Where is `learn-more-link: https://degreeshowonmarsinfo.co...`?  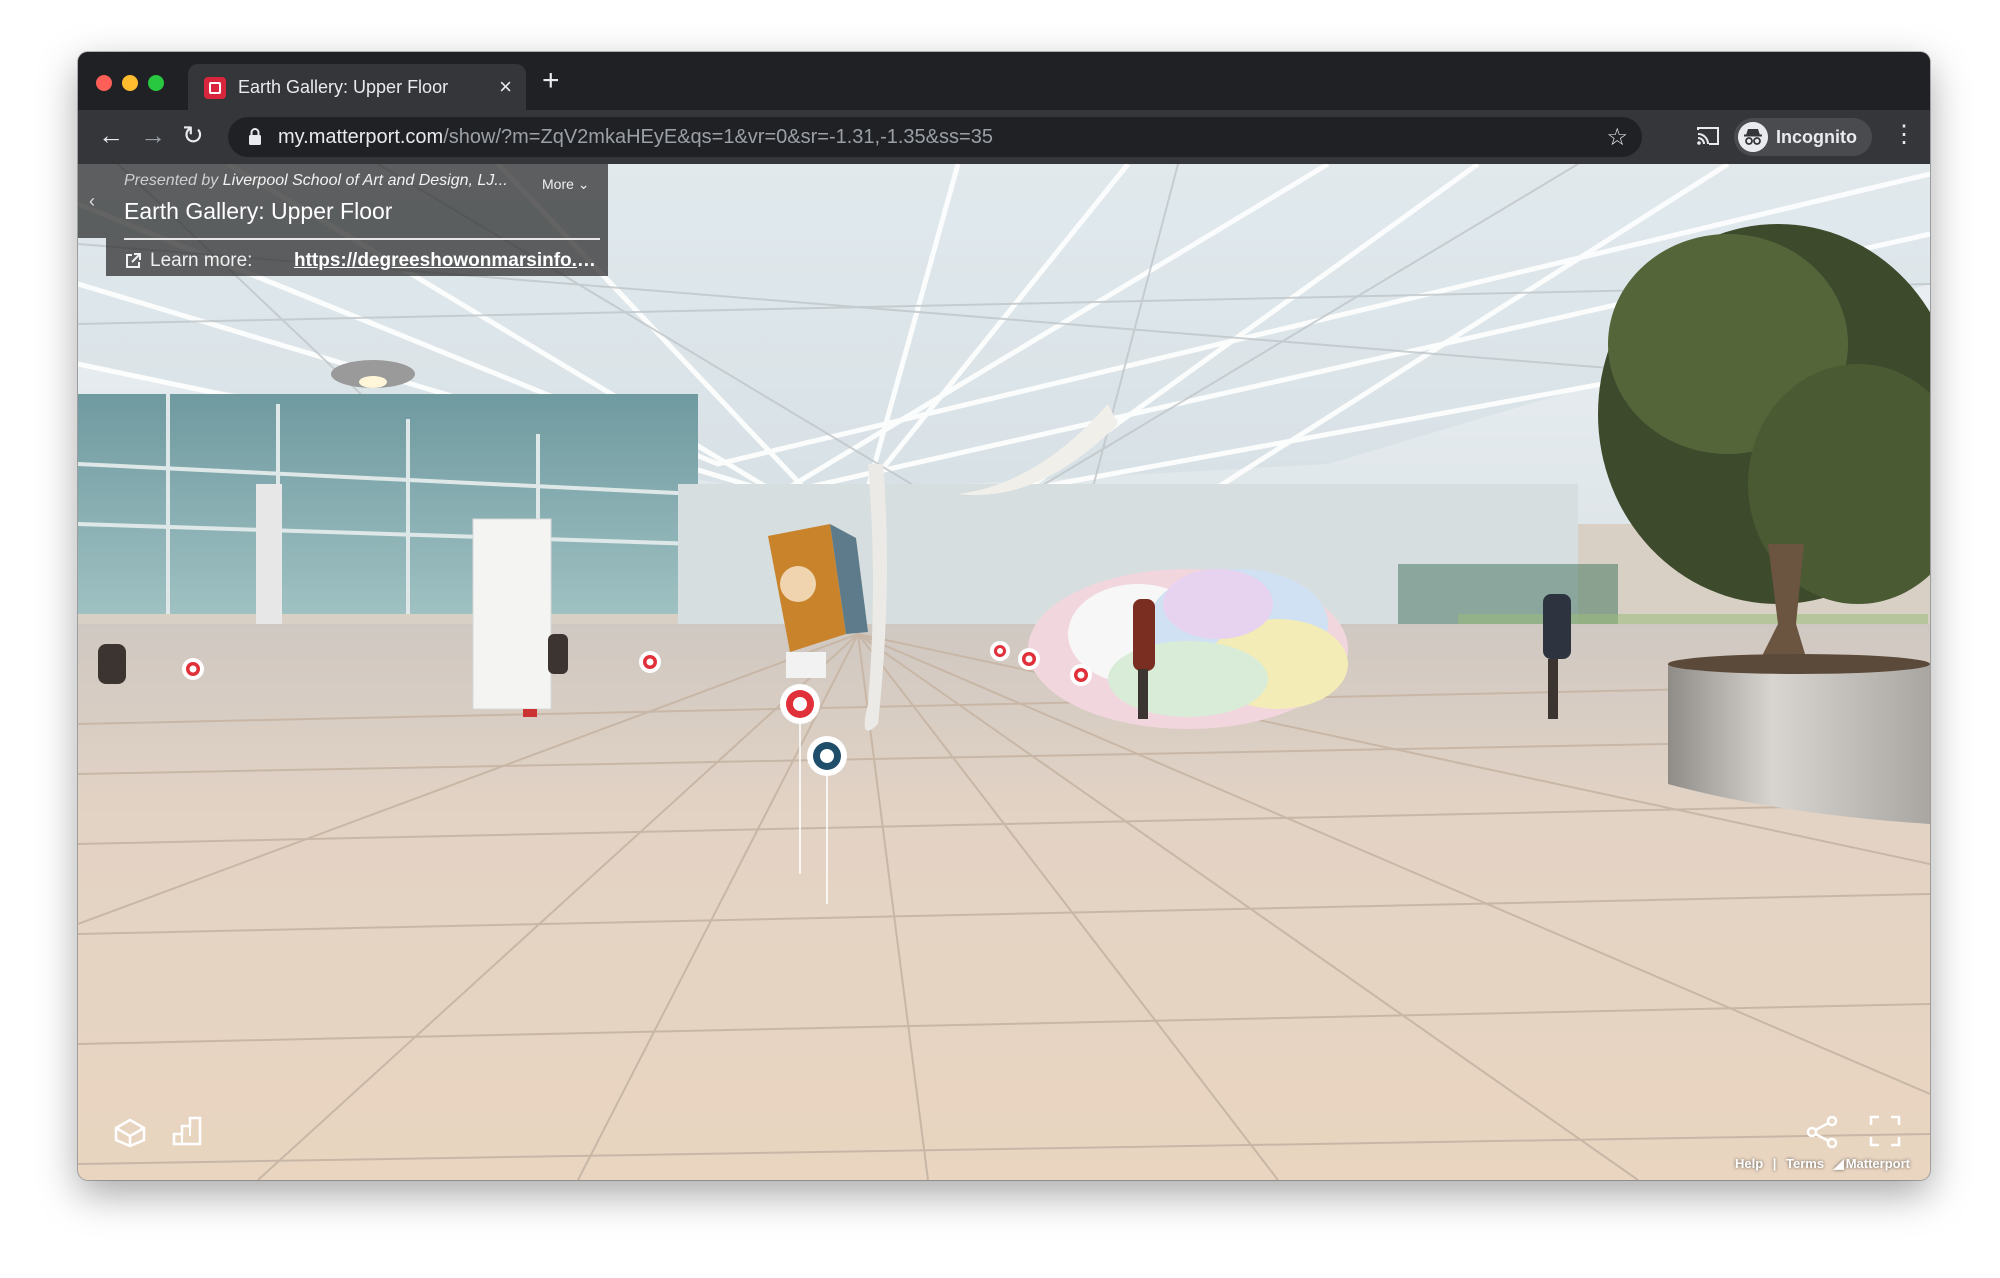 learn-more-link: https://degreeshowonmarsinfo.co... is located at coordinates (446, 261).